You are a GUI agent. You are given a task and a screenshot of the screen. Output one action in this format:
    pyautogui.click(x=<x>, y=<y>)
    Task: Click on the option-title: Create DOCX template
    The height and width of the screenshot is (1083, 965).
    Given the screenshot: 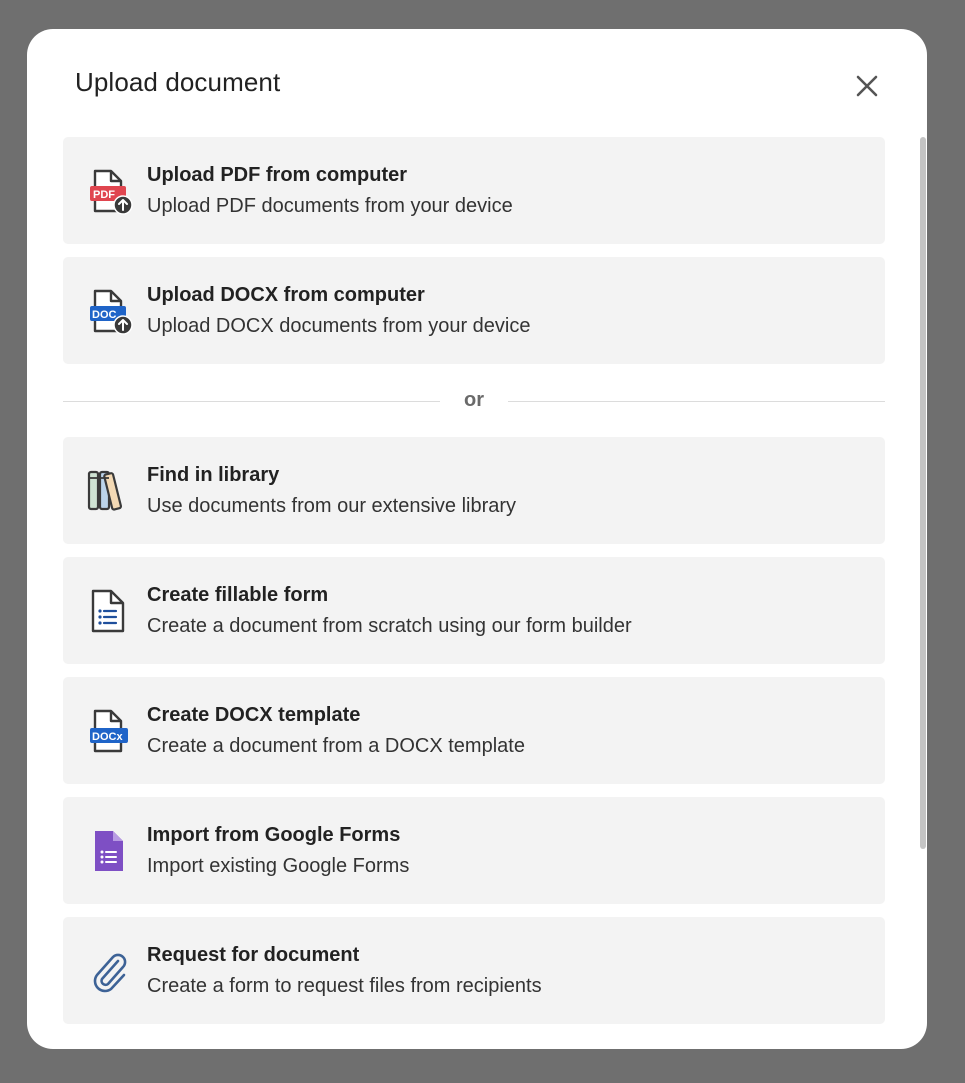 What is the action you would take?
    pyautogui.click(x=254, y=715)
    